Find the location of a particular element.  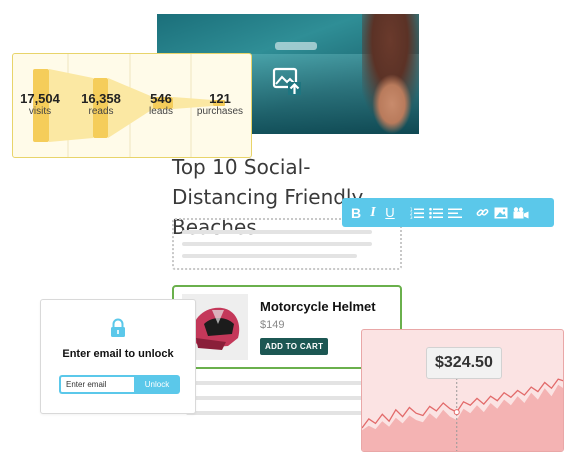

underline-icon: U is located at coordinates (390, 213).